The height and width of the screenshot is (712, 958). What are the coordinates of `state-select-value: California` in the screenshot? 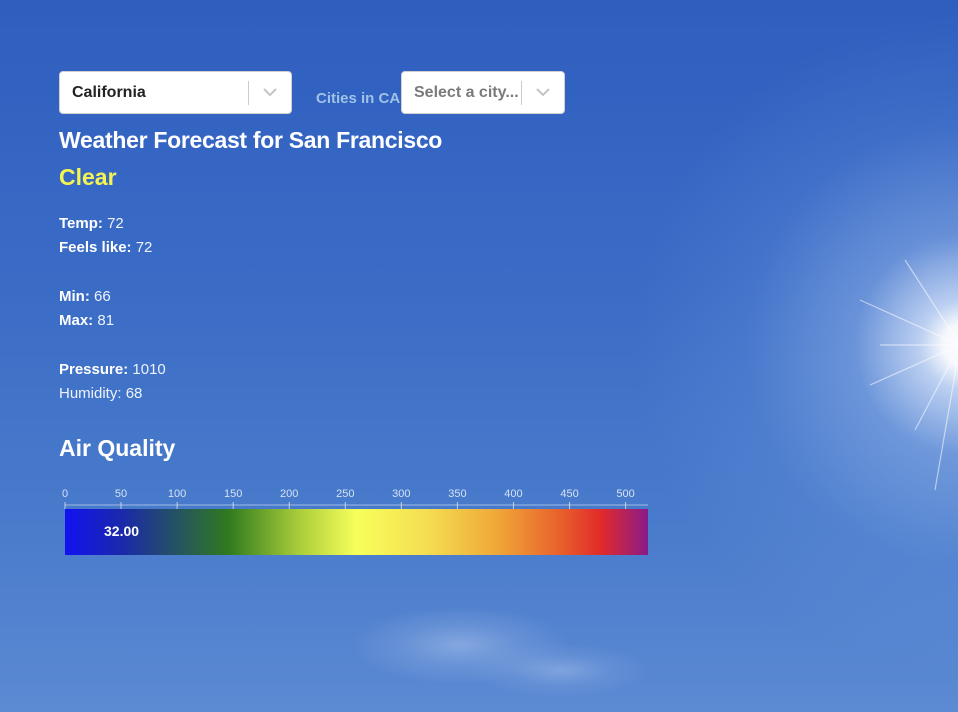 It's located at (109, 92).